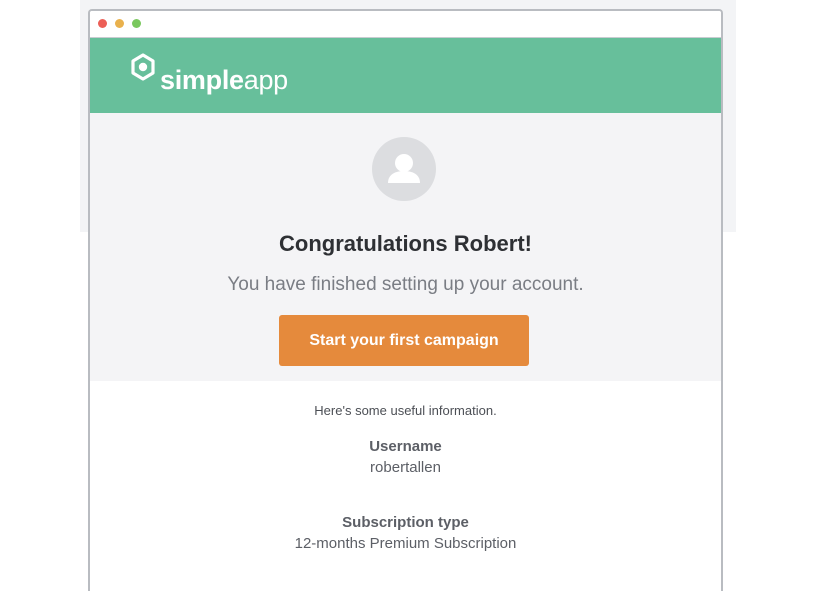 This screenshot has width=816, height=591. Describe the element at coordinates (405, 446) in the screenshot. I see `username-label: Username` at that location.